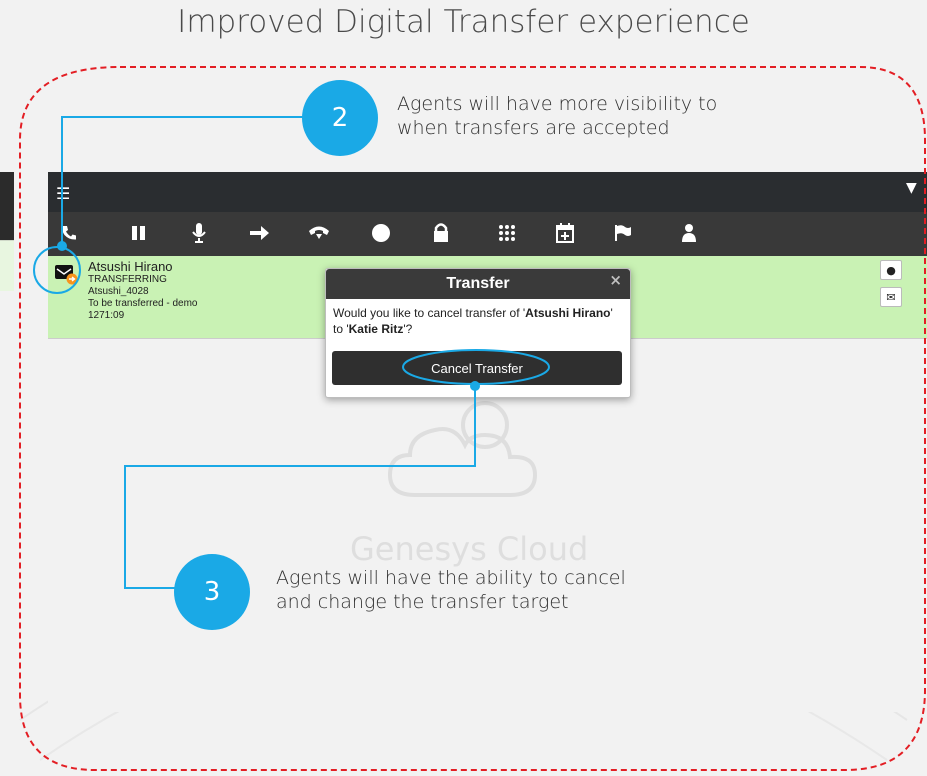 The width and height of the screenshot is (927, 776). I want to click on cancel-button-highlight, so click(476, 367).